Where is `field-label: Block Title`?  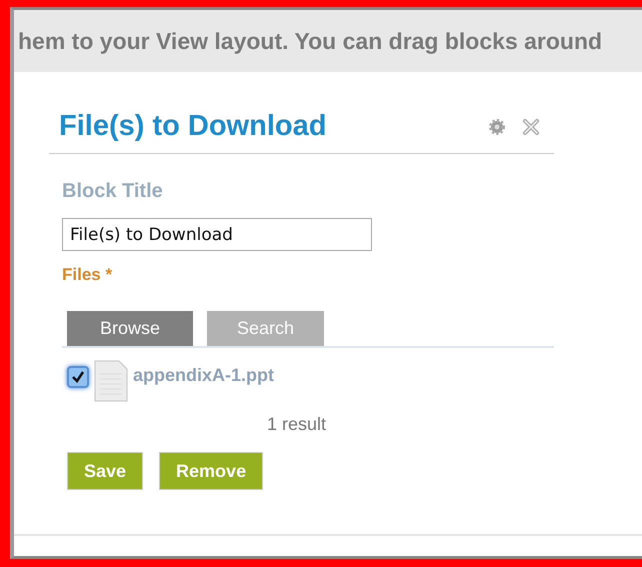
field-label: Block Title is located at coordinates (113, 191).